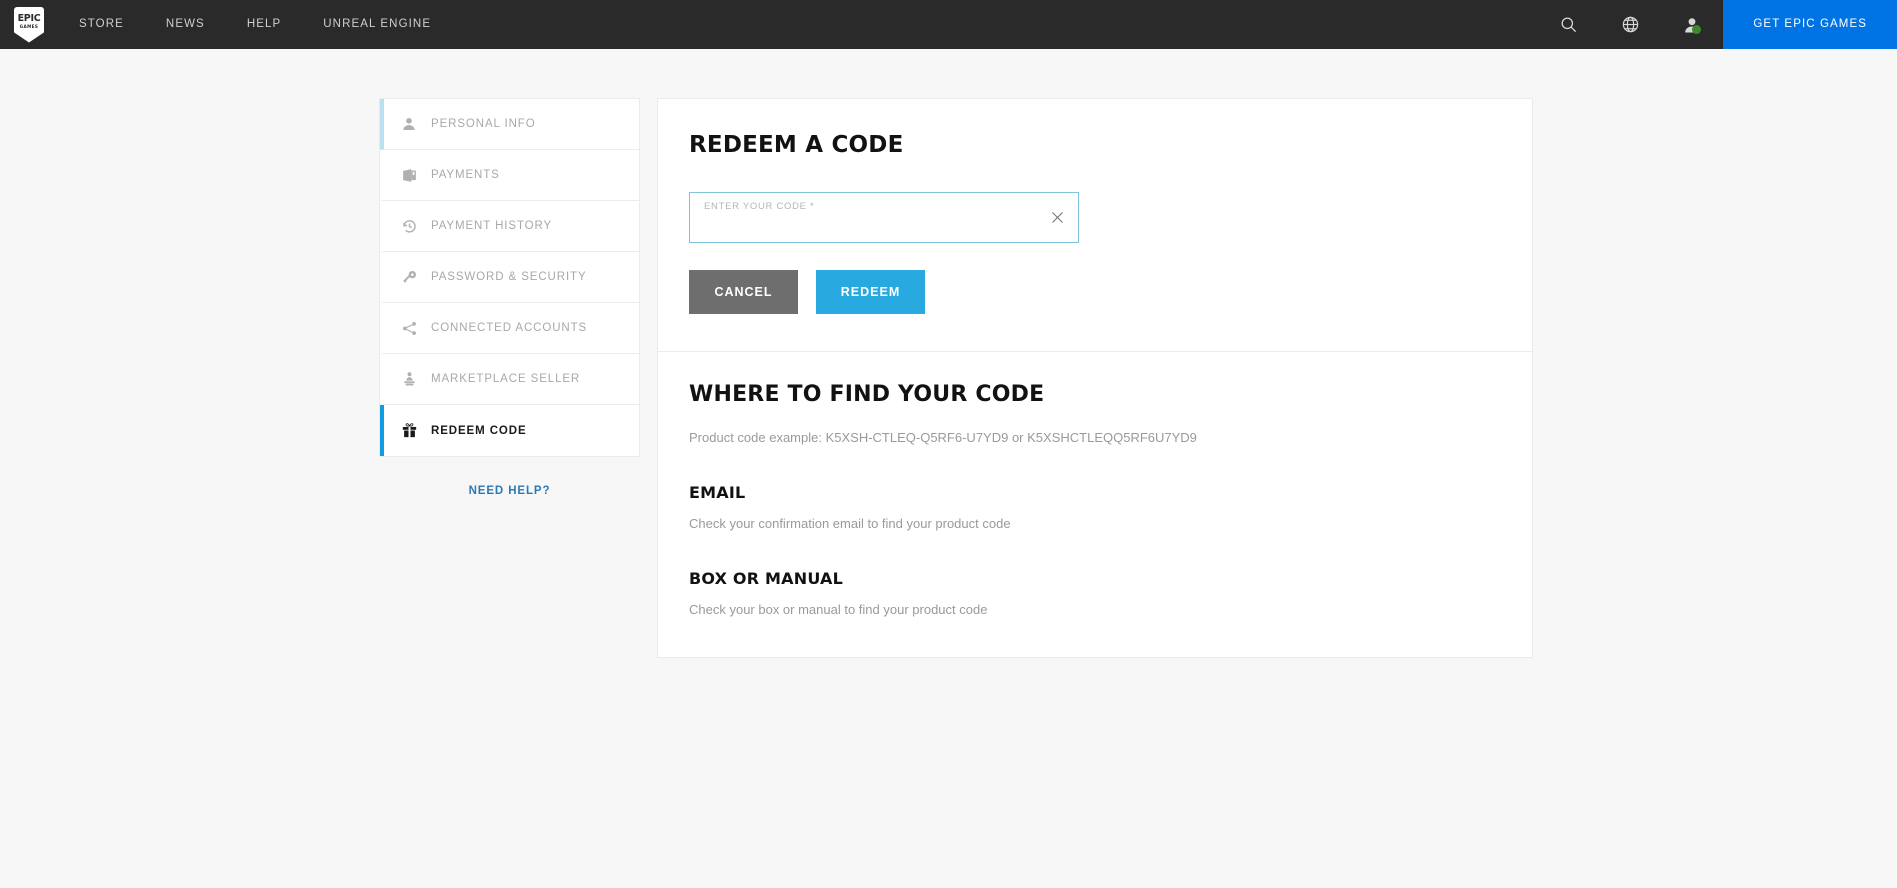 This screenshot has width=1897, height=888. Describe the element at coordinates (414, 124) in the screenshot. I see `person-icon` at that location.